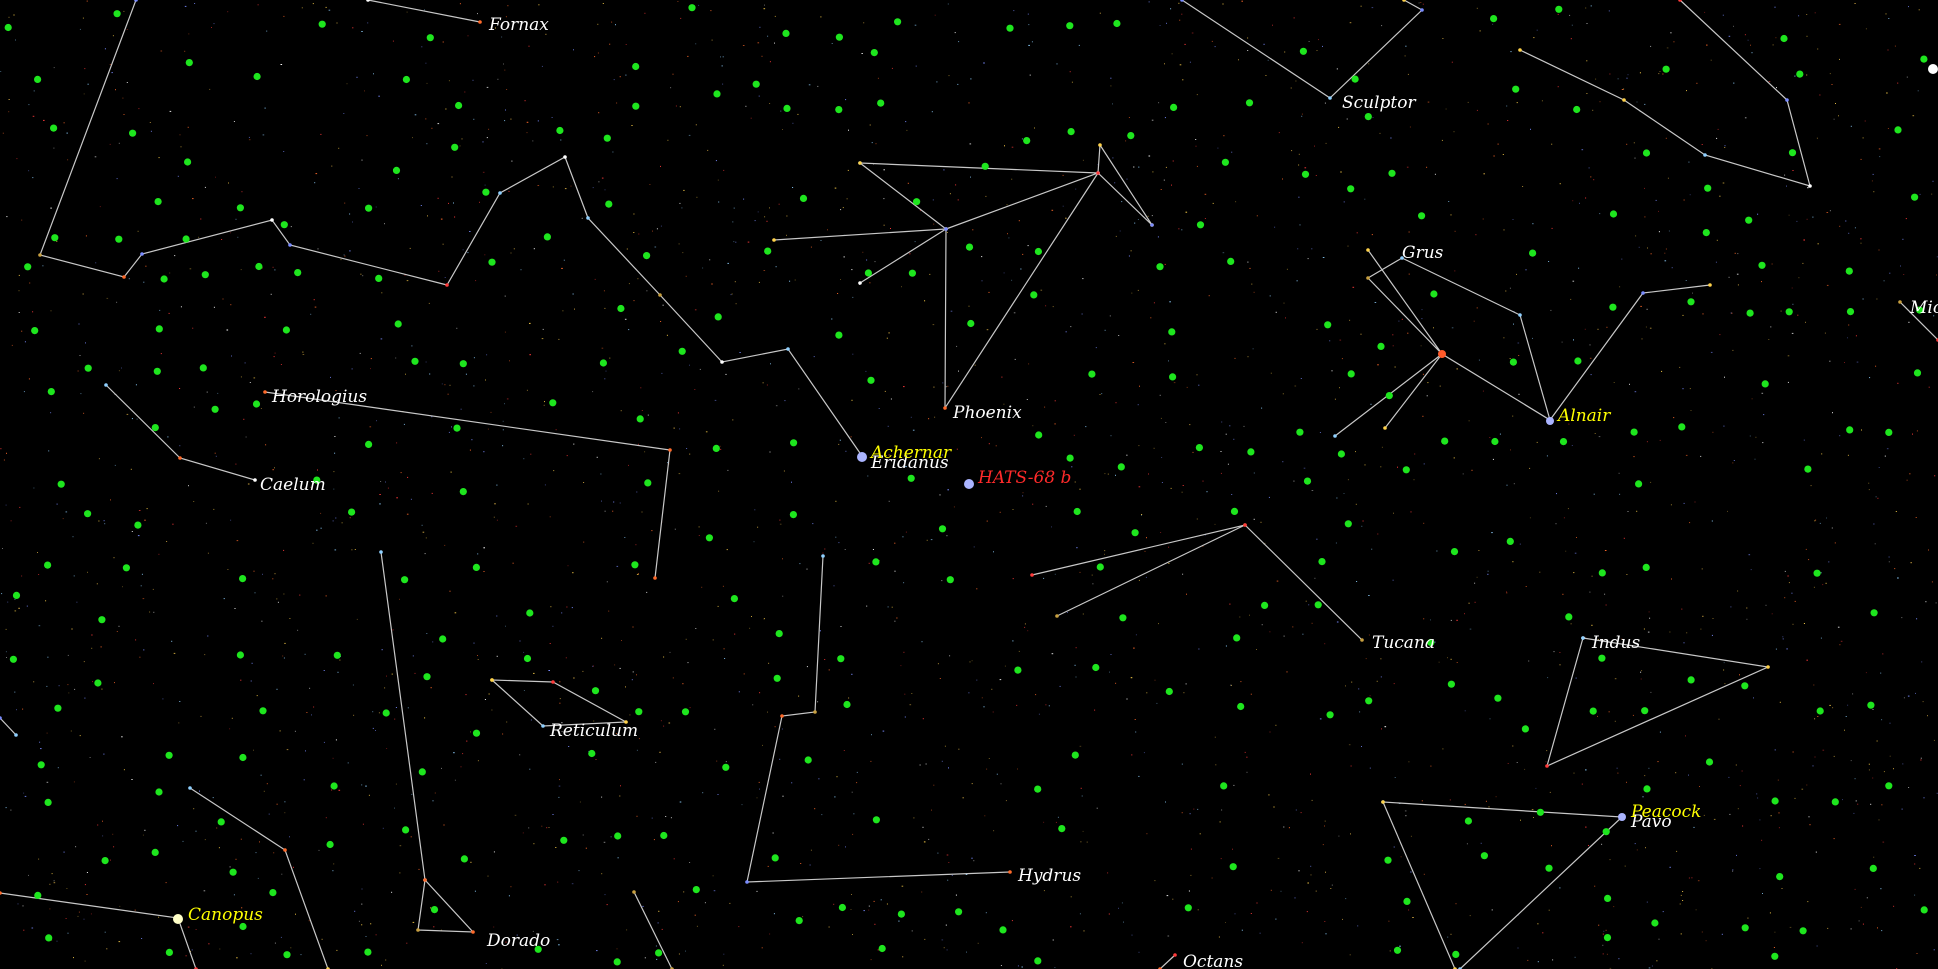  What do you see at coordinates (225, 915) in the screenshot?
I see `label-canopus: Canopus` at bounding box center [225, 915].